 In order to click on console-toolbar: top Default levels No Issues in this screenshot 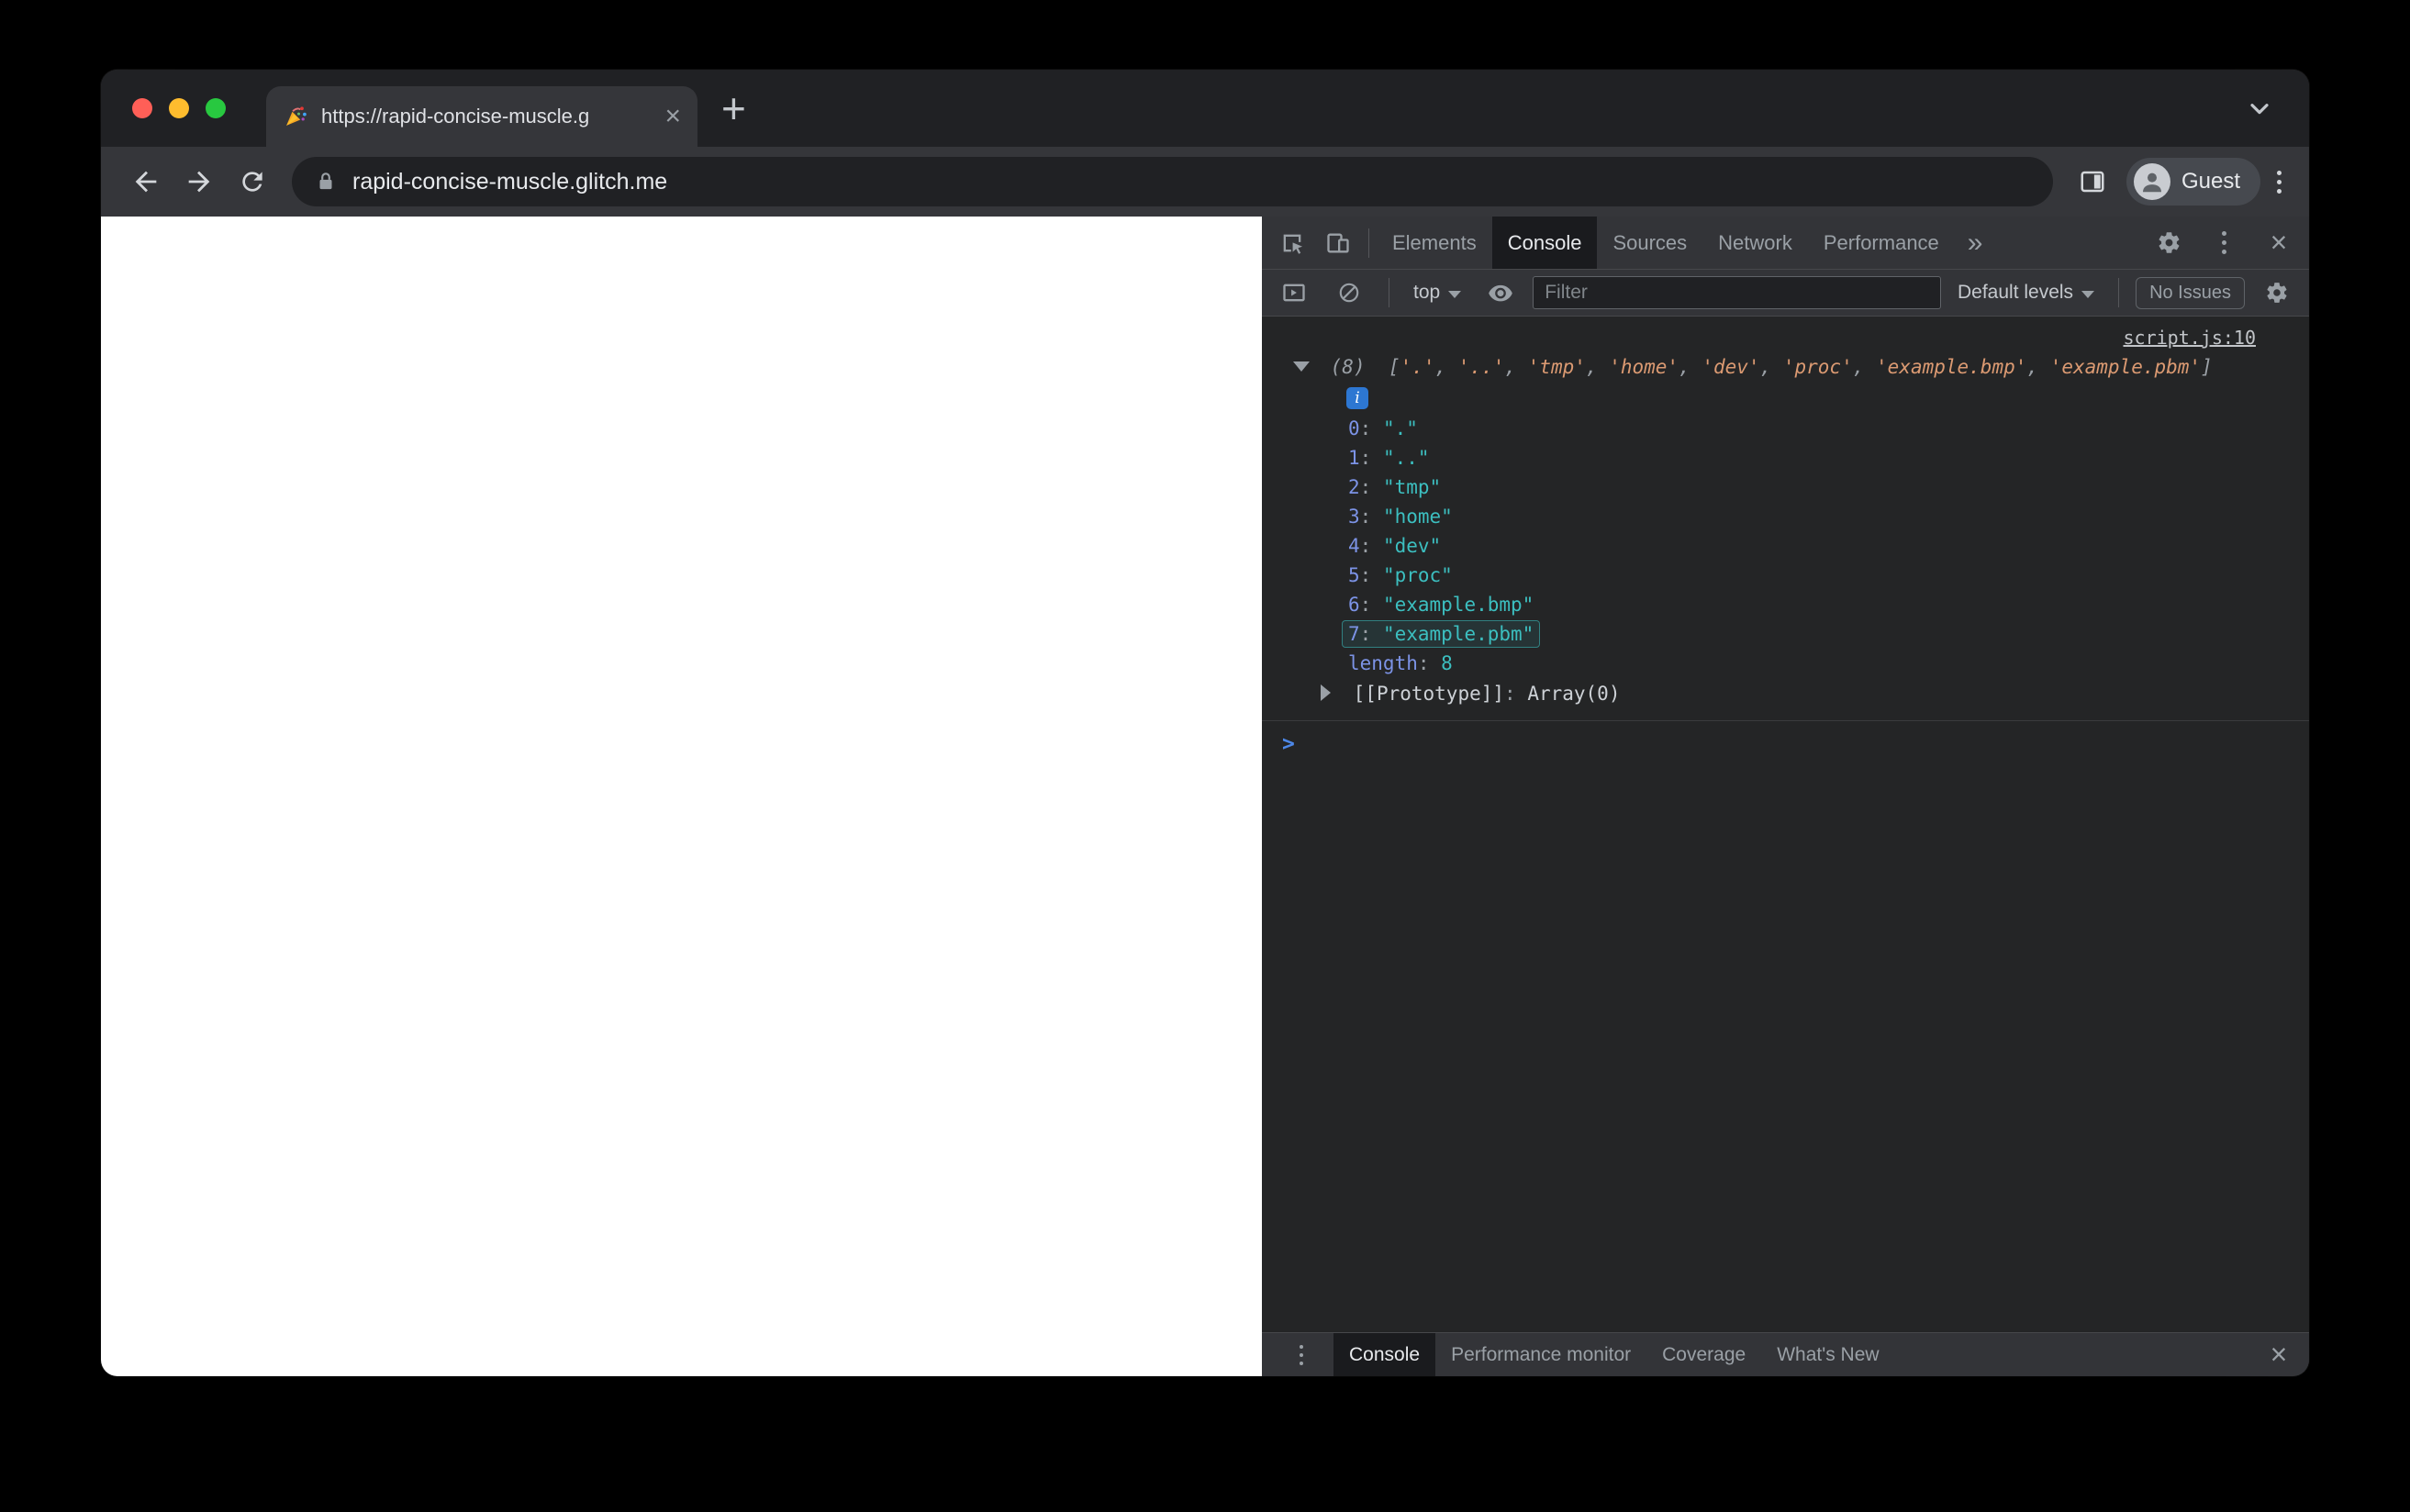, I will do `click(1785, 294)`.